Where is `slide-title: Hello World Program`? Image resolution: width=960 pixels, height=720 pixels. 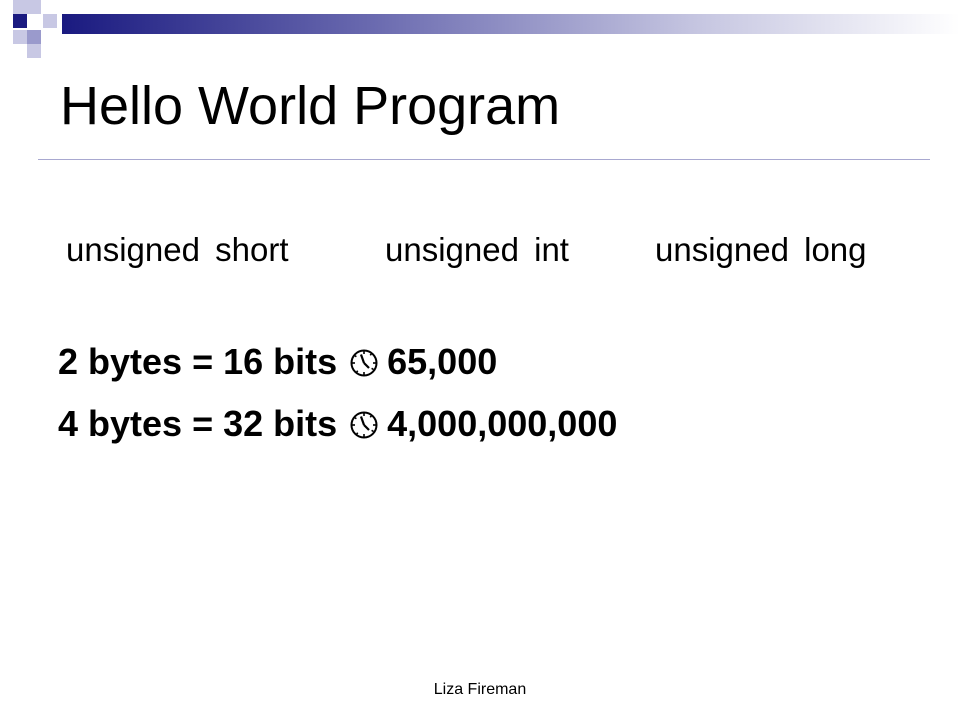
slide-title: Hello World Program is located at coordinates (310, 106).